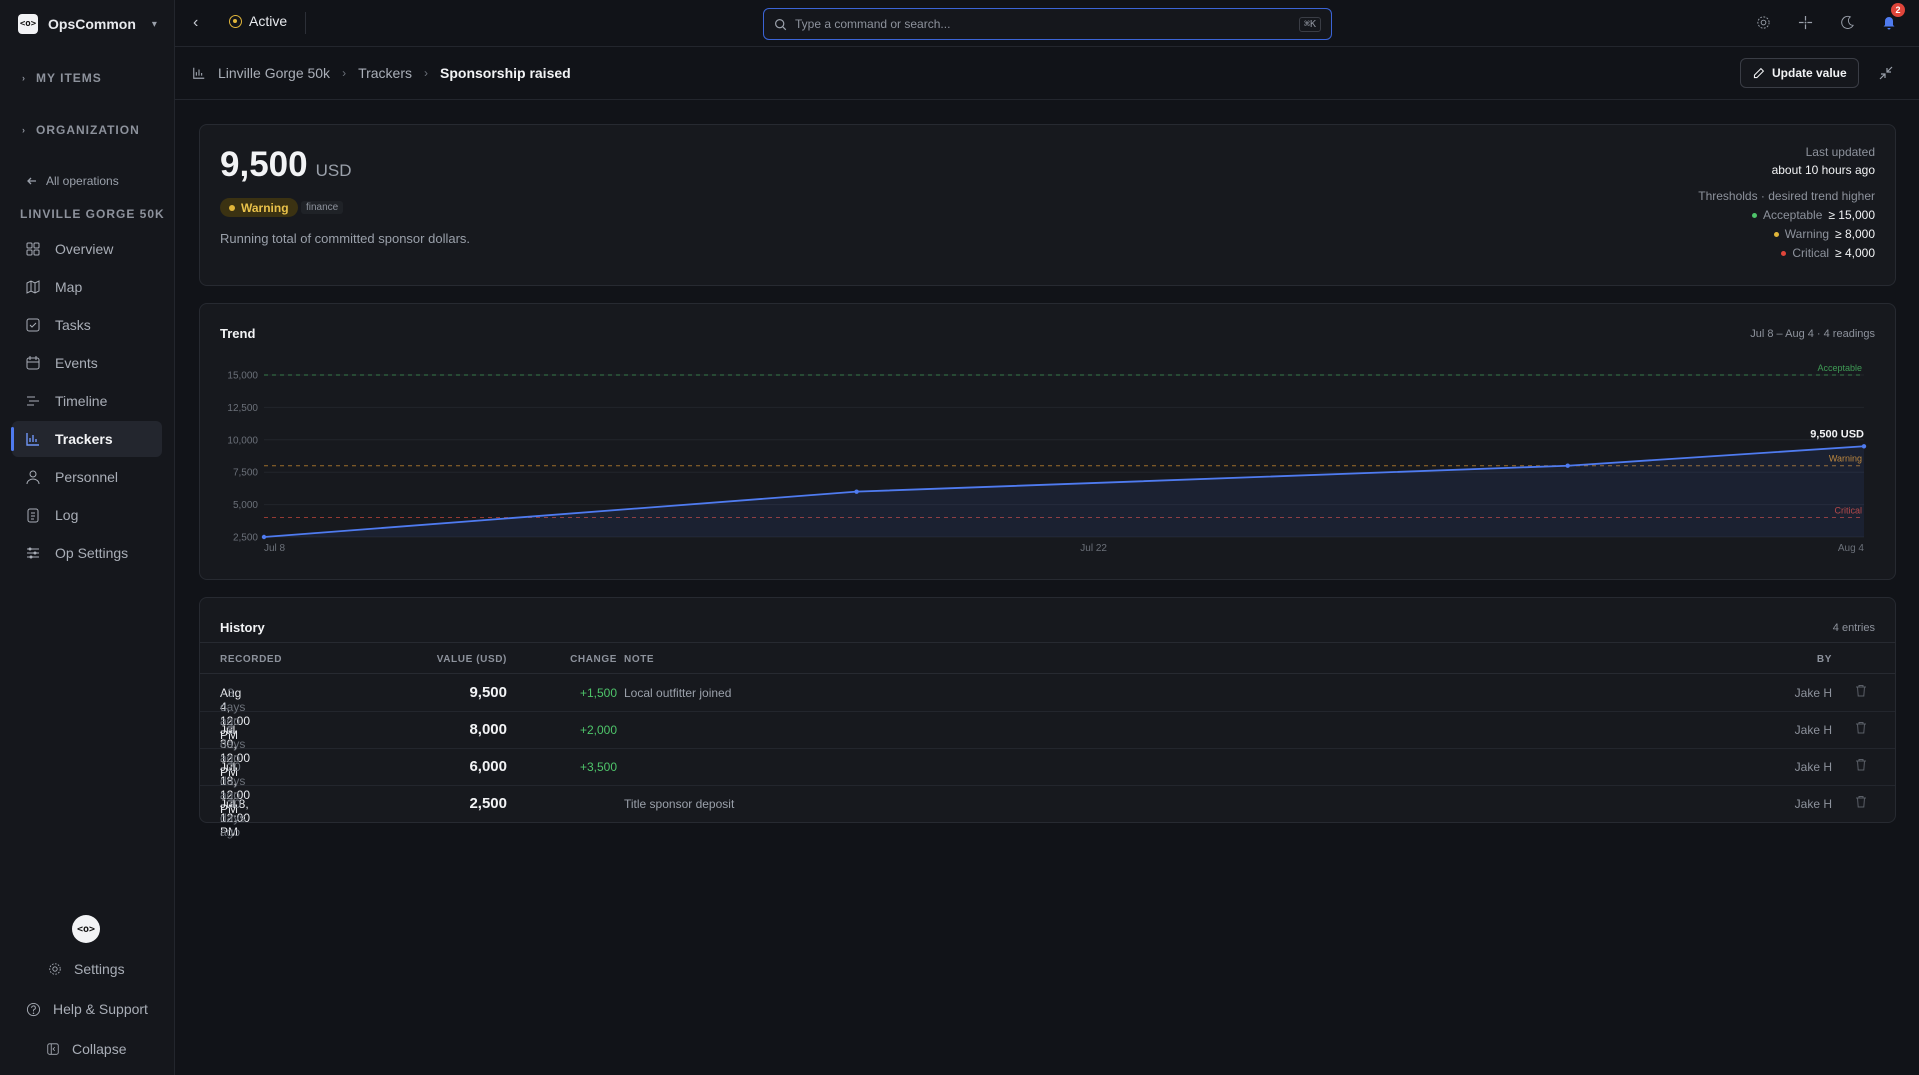 The height and width of the screenshot is (1075, 1919). Describe the element at coordinates (33, 287) in the screenshot. I see `map-icon` at that location.